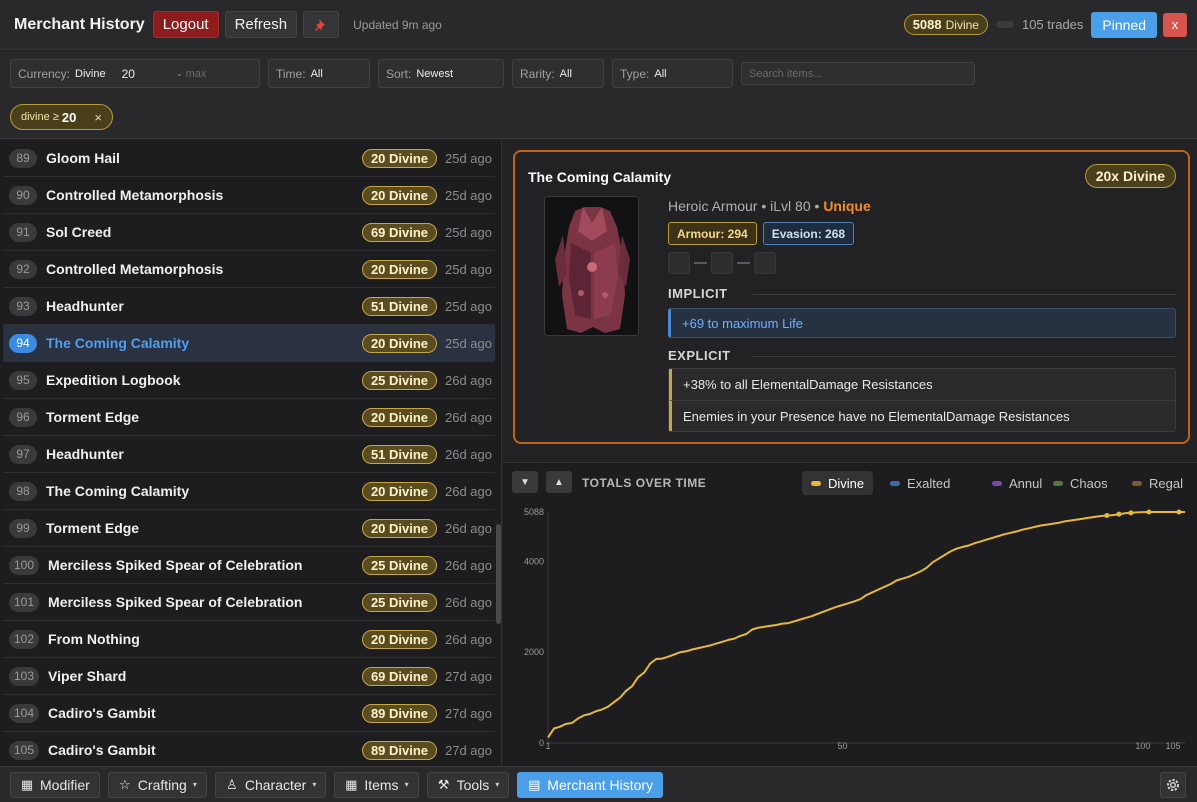 This screenshot has height=802, width=1197. Describe the element at coordinates (102, 713) in the screenshot. I see `item-name: Cadiro's Gambit` at that location.